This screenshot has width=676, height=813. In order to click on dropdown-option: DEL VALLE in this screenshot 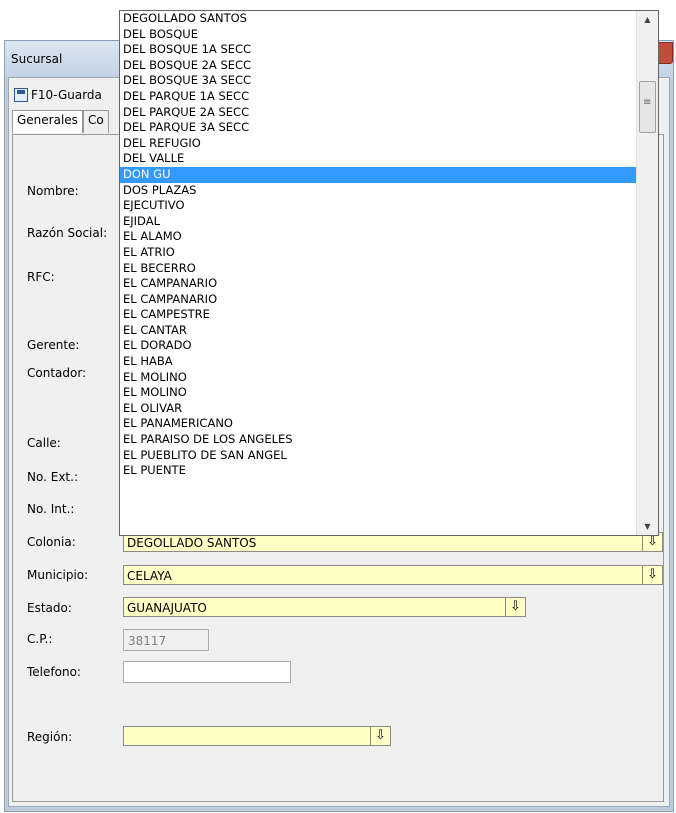, I will do `click(378, 159)`.